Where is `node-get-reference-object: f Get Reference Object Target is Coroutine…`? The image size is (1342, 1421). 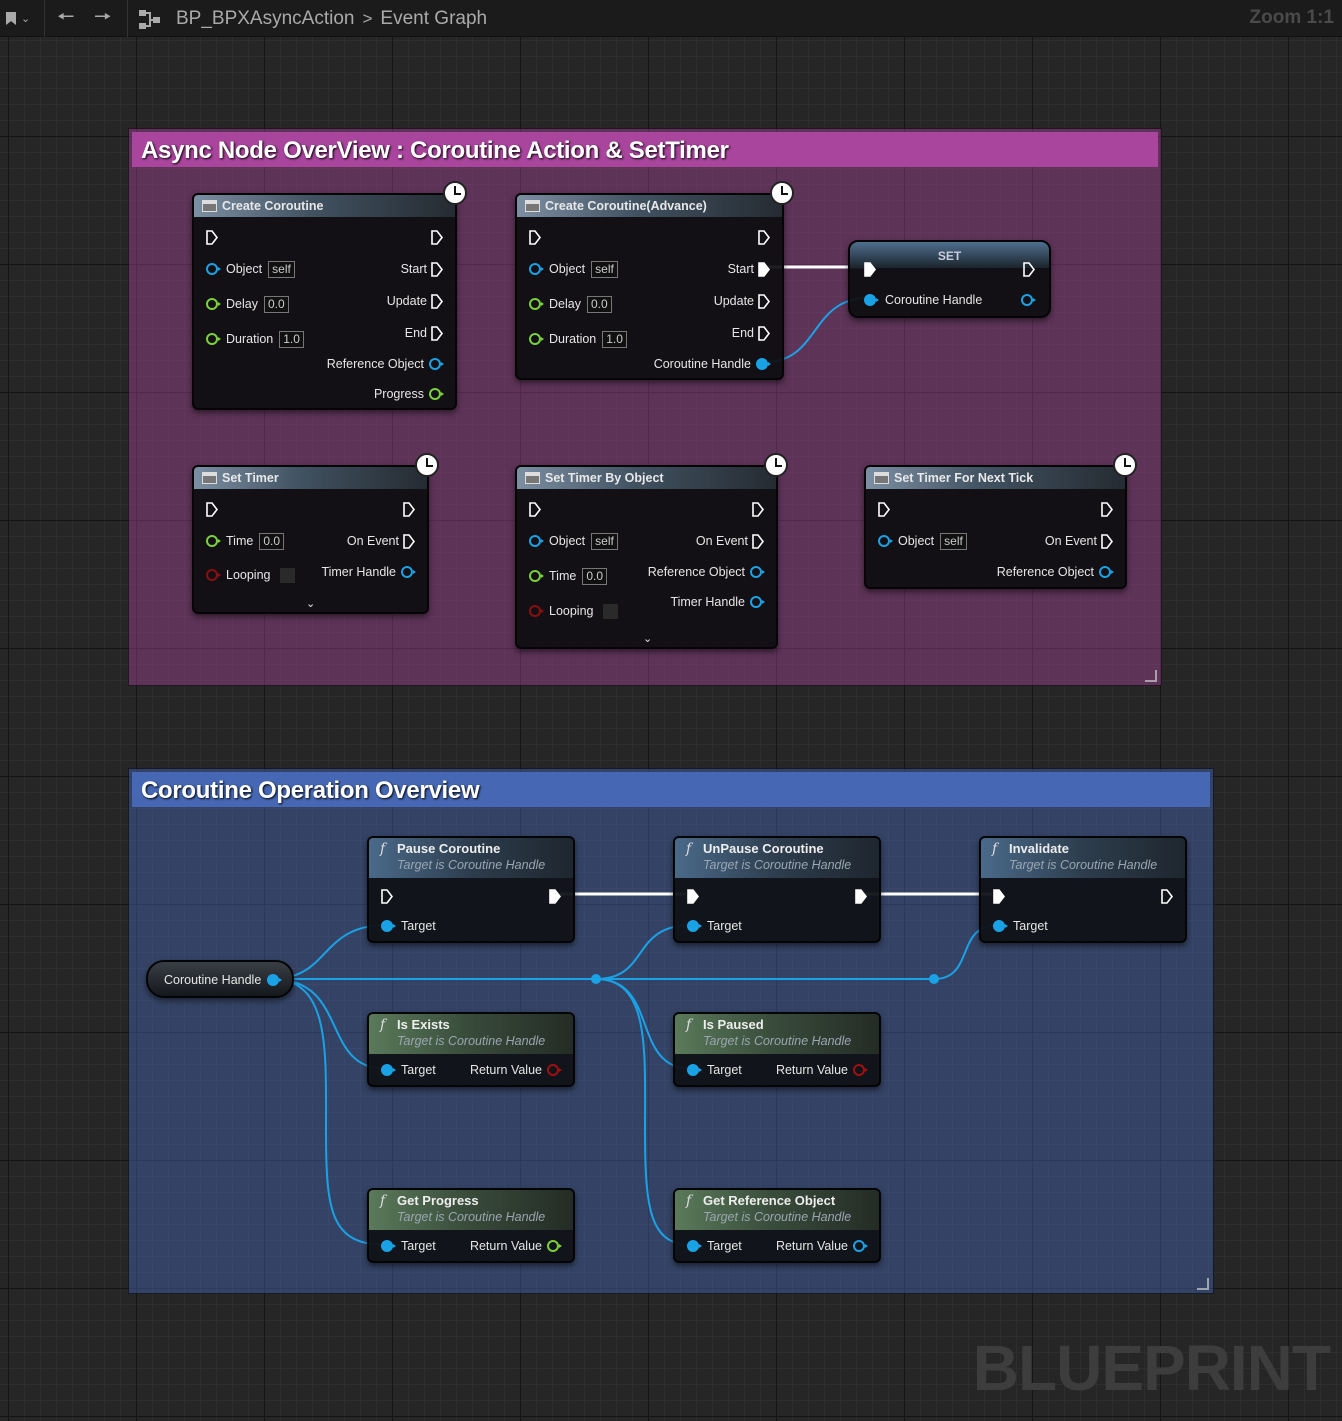 node-get-reference-object: f Get Reference Object Target is Coroutine… is located at coordinates (777, 1225).